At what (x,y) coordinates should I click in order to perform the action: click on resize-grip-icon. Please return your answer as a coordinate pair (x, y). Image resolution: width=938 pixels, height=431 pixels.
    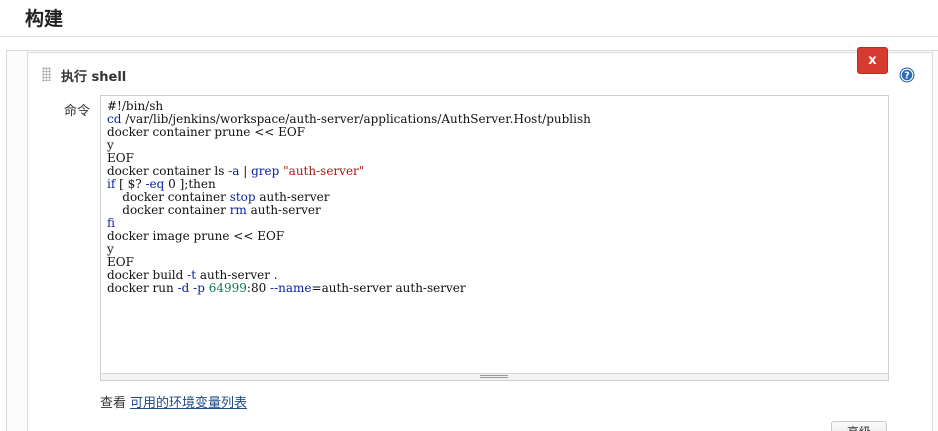
    Looking at the image, I should click on (494, 376).